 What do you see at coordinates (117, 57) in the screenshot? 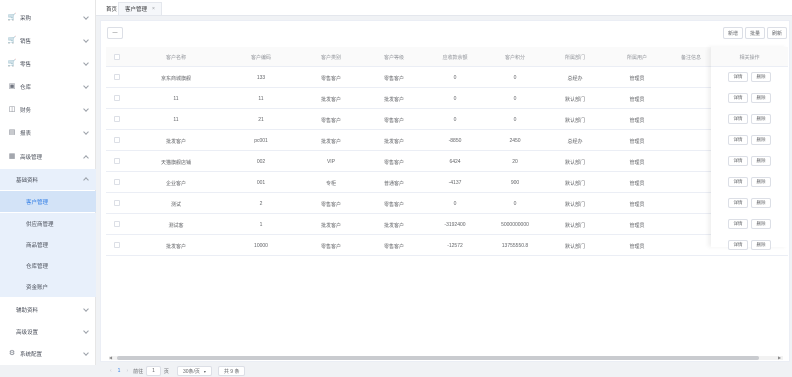
I see `select-all-checkbox` at bounding box center [117, 57].